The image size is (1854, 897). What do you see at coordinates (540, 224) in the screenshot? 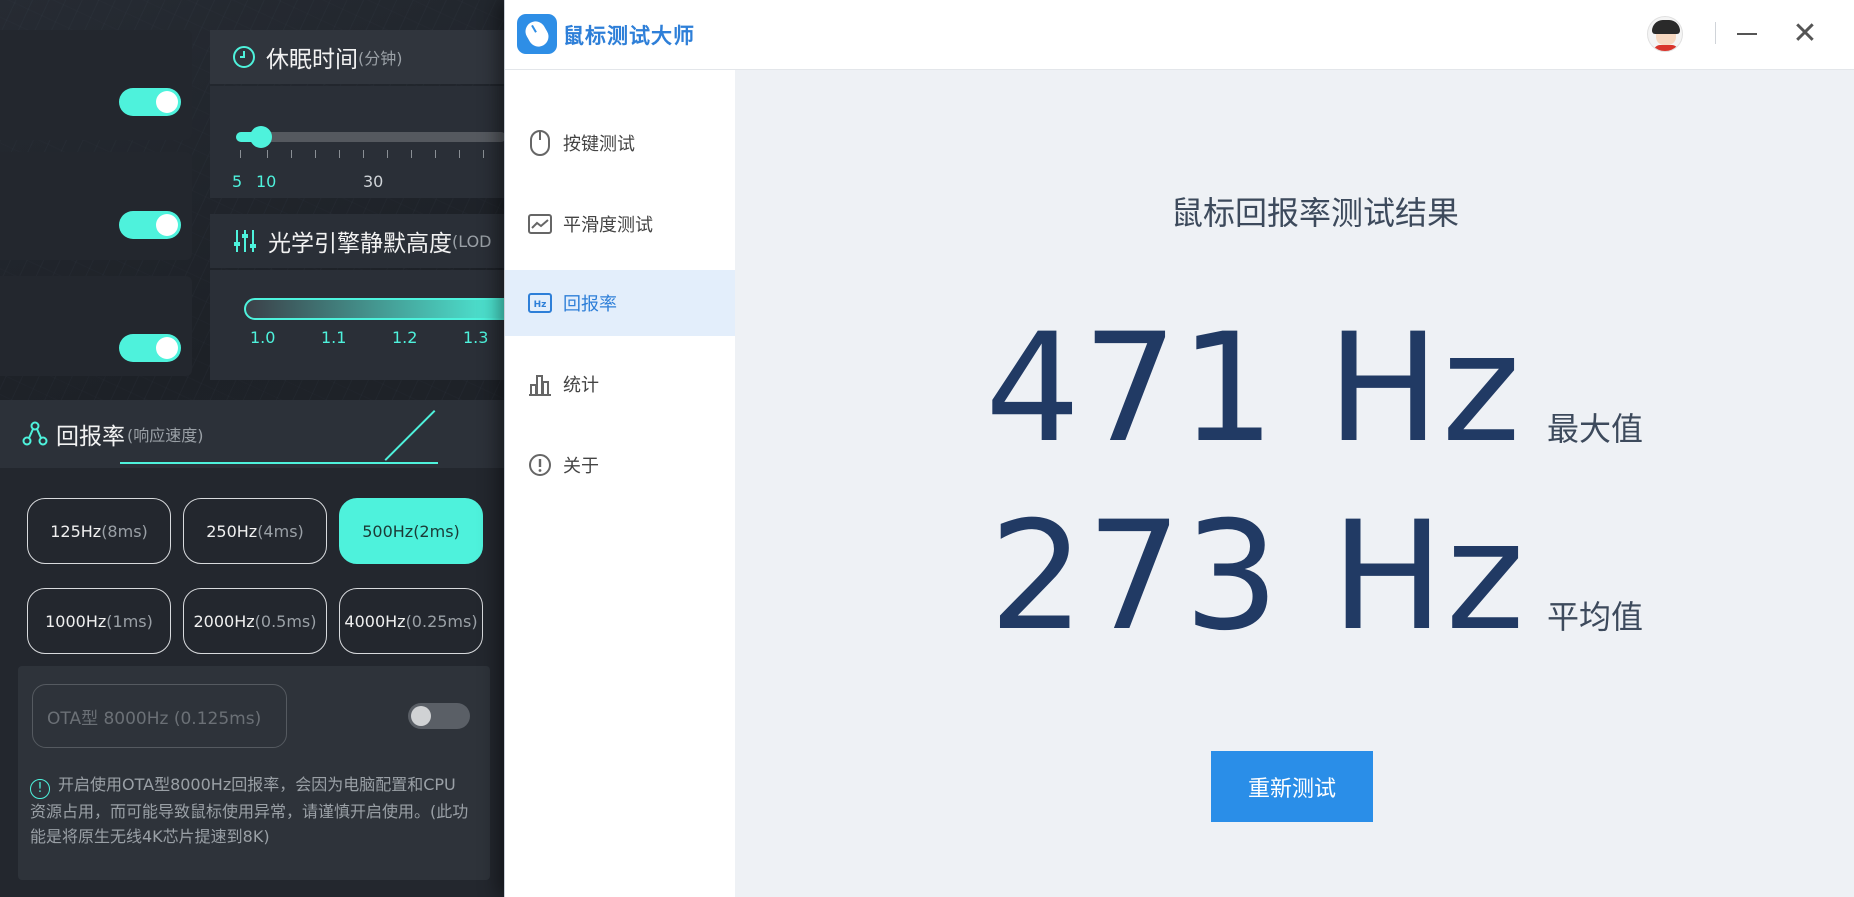
I see `line-chart-icon` at bounding box center [540, 224].